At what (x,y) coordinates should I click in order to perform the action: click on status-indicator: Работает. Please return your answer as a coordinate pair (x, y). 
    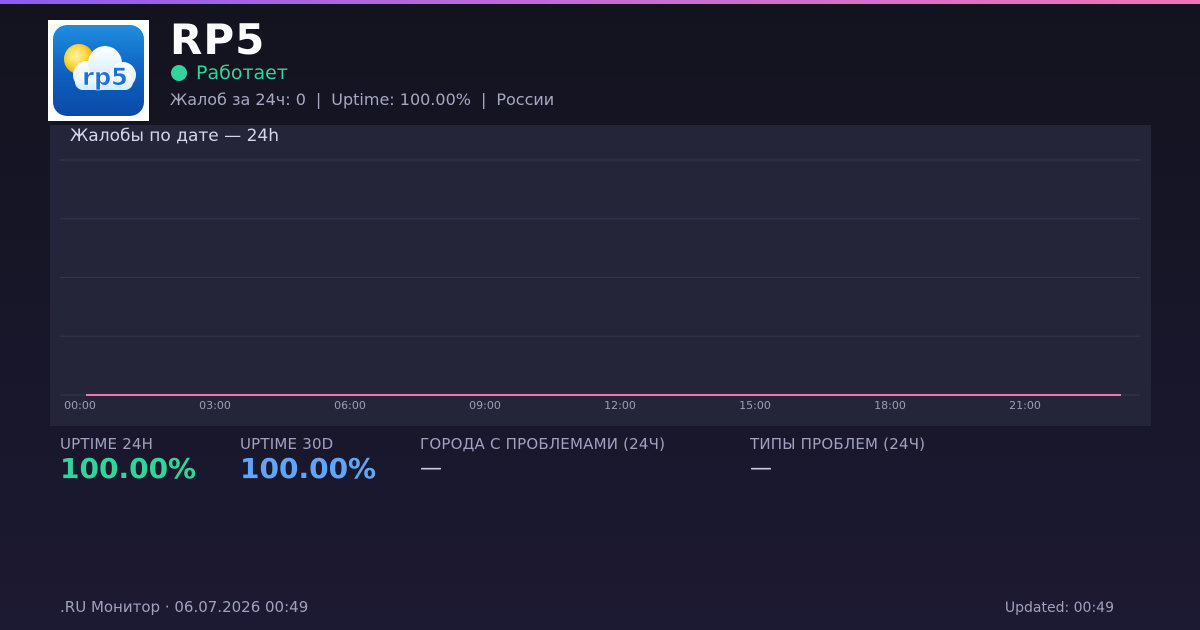
    Looking at the image, I should click on (229, 73).